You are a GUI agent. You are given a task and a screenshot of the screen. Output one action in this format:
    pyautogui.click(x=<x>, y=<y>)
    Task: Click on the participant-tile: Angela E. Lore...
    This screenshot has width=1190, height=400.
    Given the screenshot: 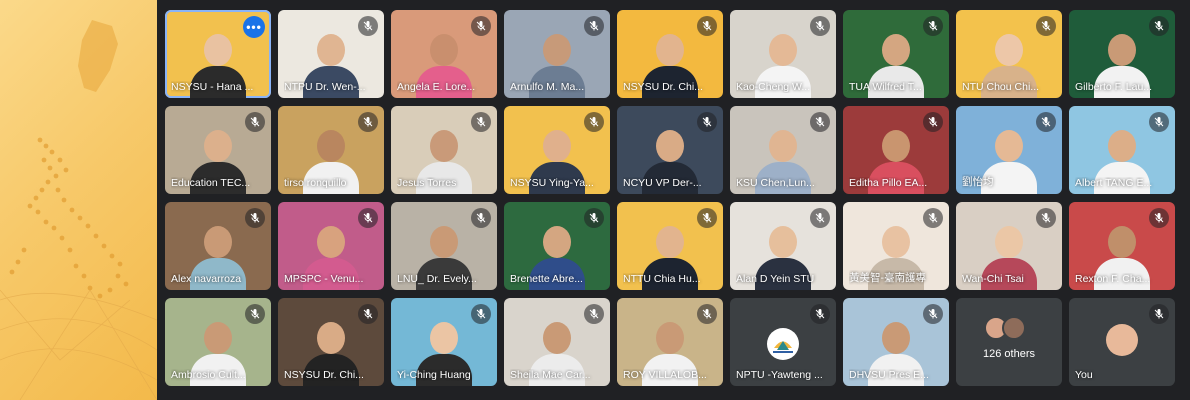 What is the action you would take?
    pyautogui.click(x=444, y=54)
    